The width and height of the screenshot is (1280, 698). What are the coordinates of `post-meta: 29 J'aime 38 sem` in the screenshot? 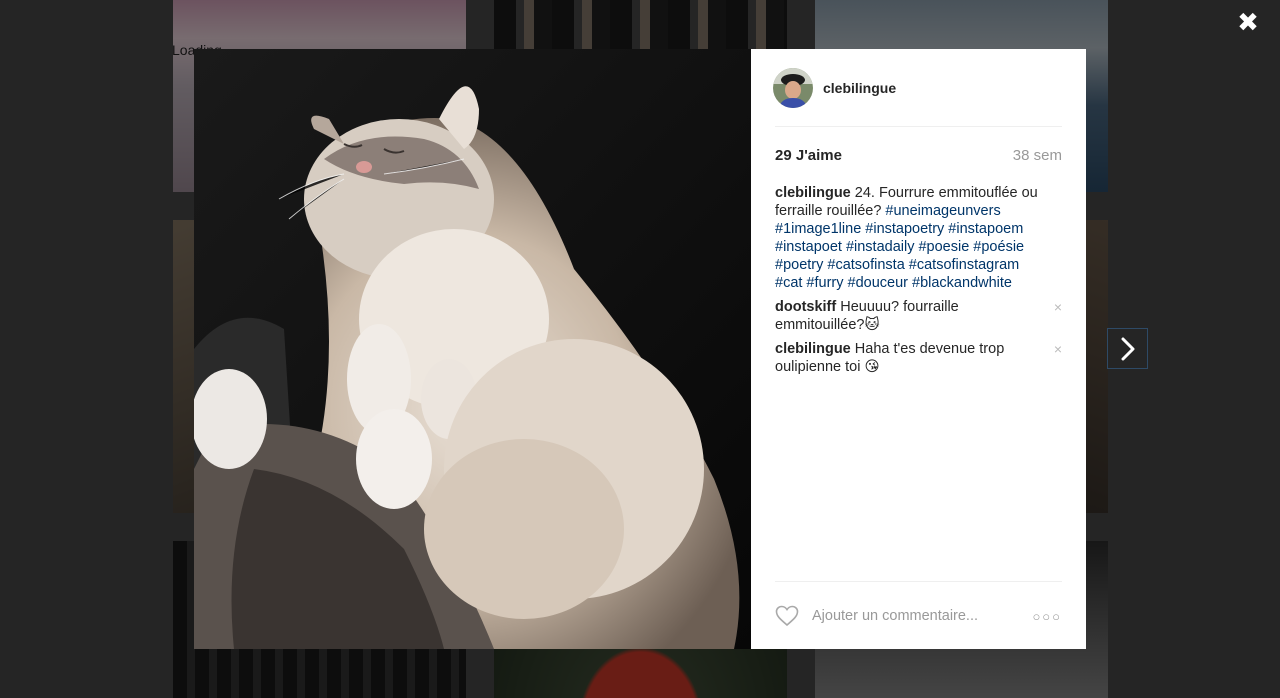 It's located at (918, 155).